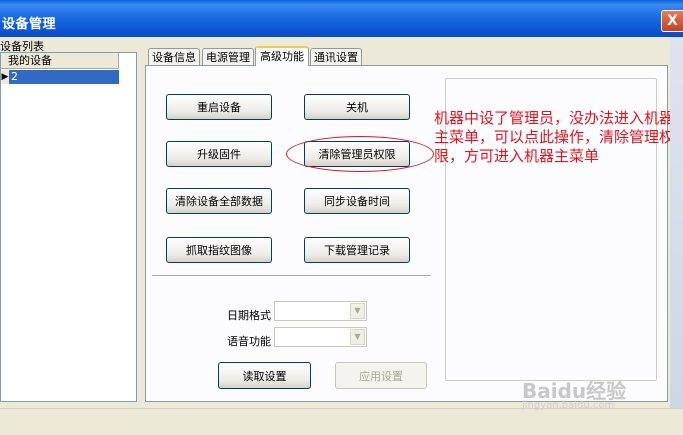 Image resolution: width=683 pixels, height=435 pixels. I want to click on read-settings-button: 读取设置, so click(264, 375).